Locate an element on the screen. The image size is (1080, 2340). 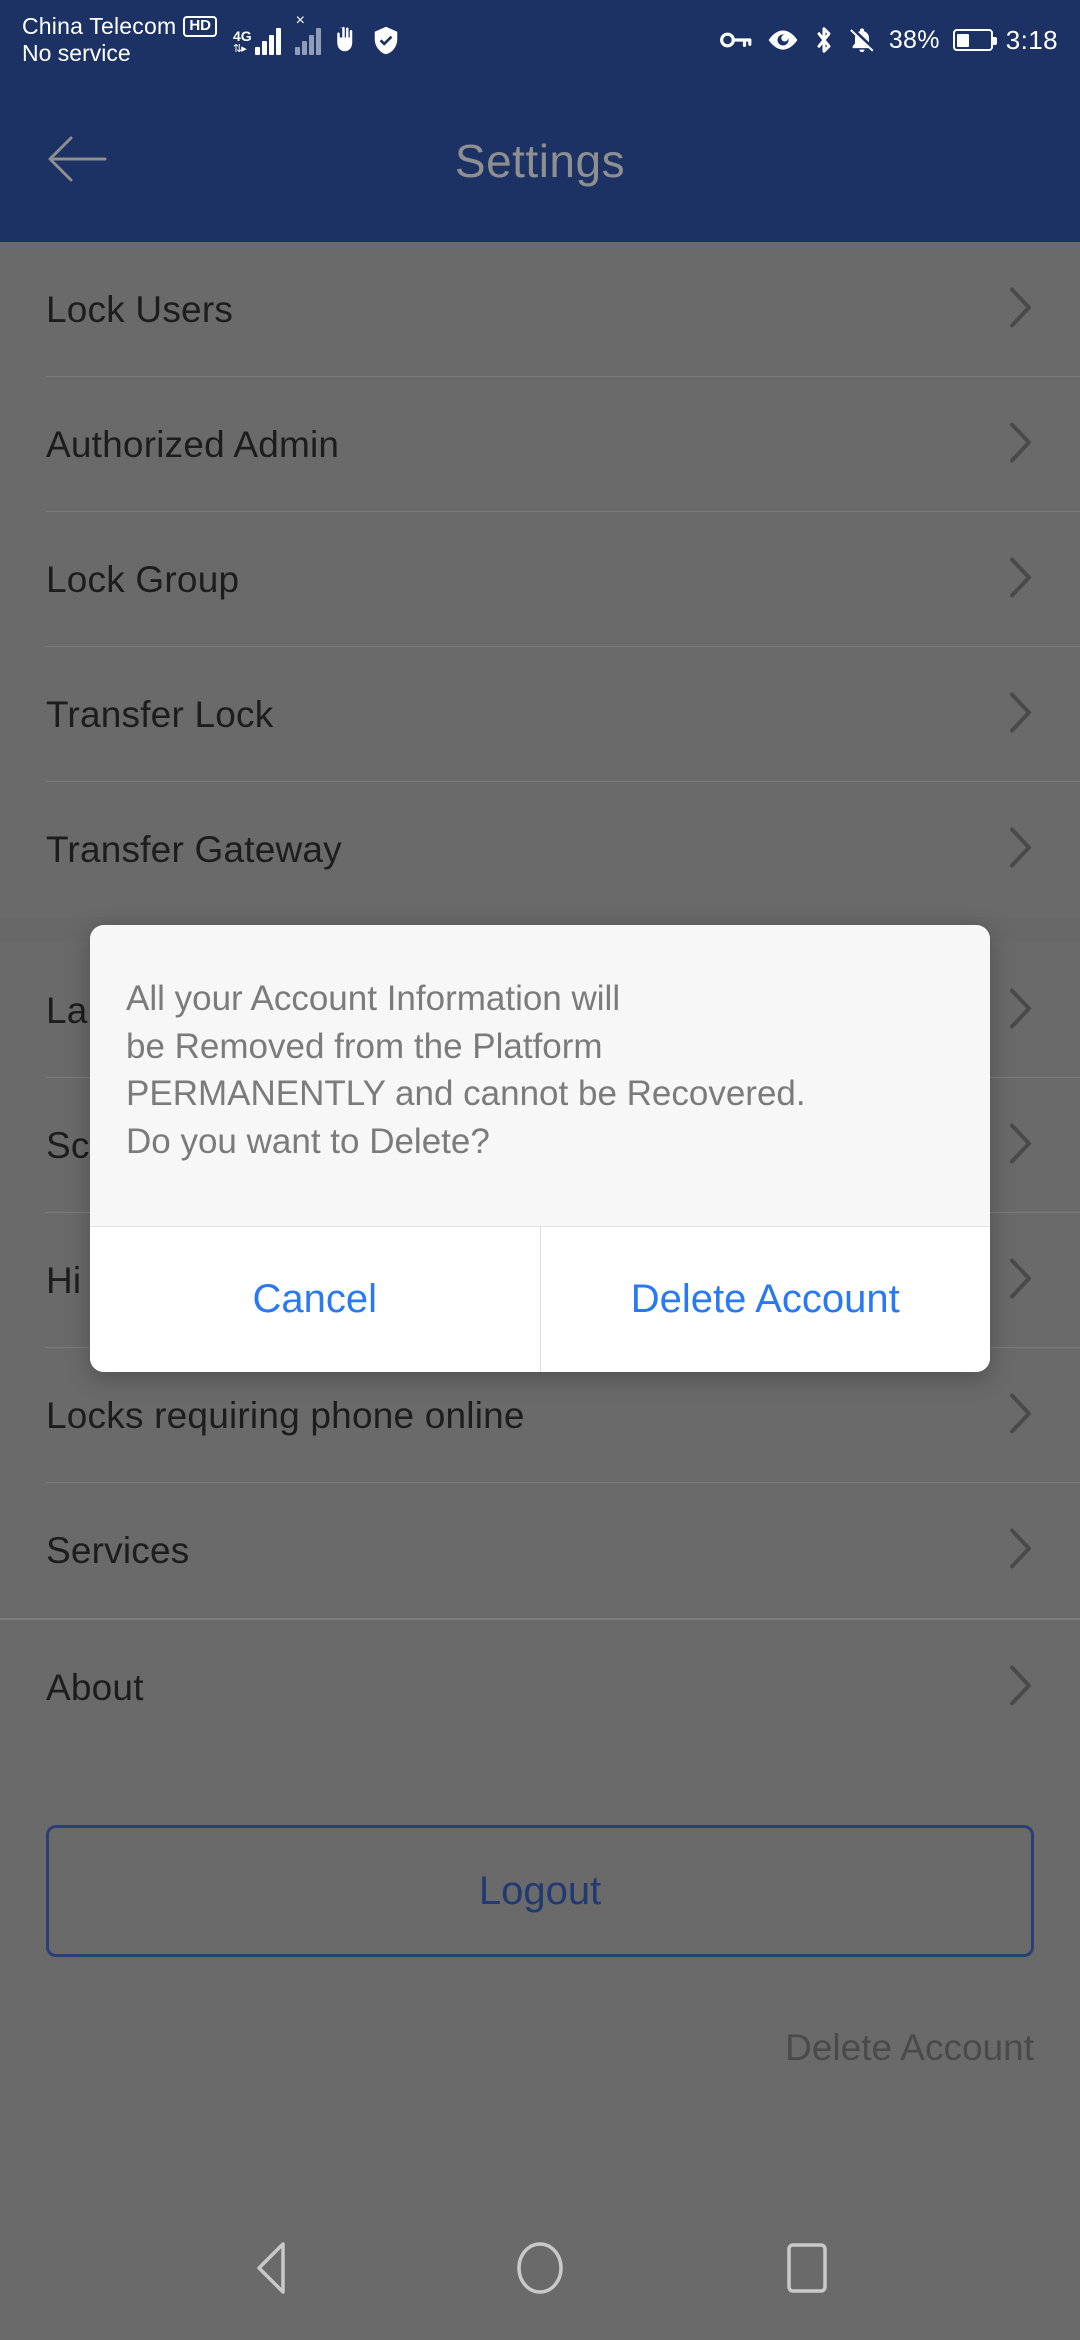
sidebar-item-lock-group: Lock Group is located at coordinates (540, 579).